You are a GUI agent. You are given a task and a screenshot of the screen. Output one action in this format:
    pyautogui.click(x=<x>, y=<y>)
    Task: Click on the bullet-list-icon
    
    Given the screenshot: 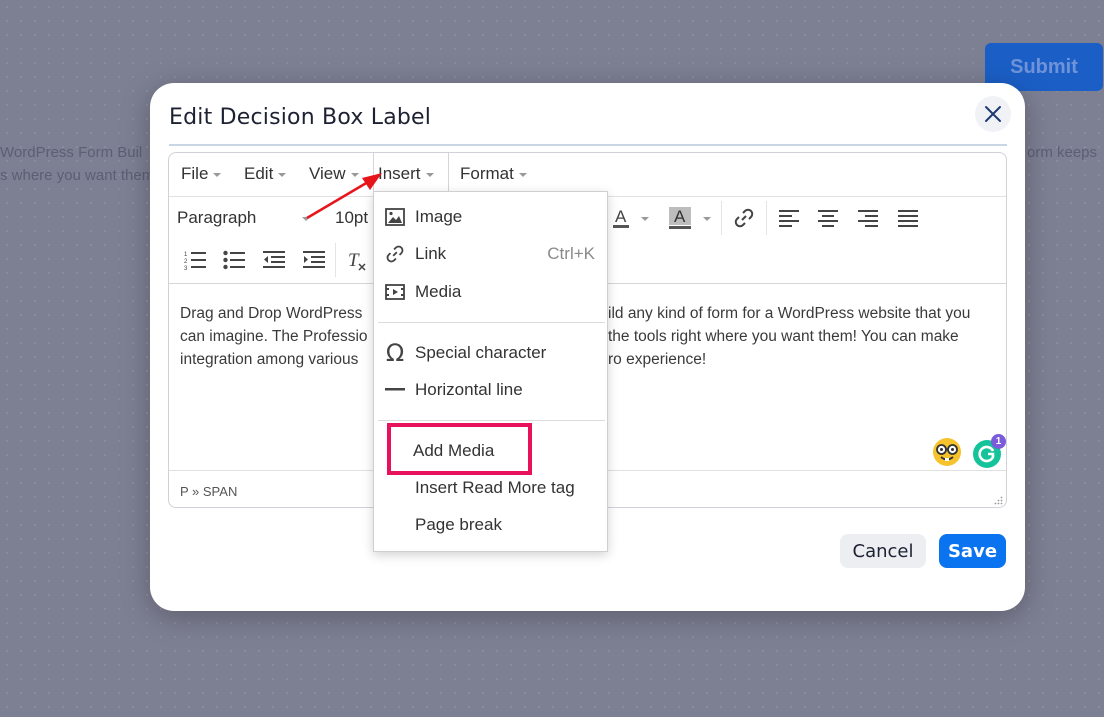 What is the action you would take?
    pyautogui.click(x=234, y=260)
    